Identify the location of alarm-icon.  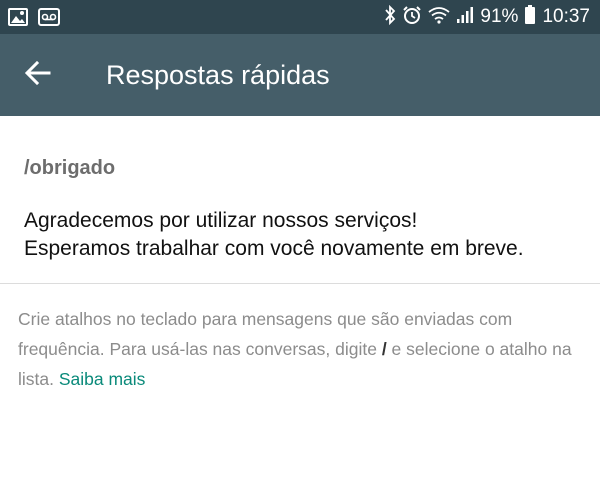
(412, 17).